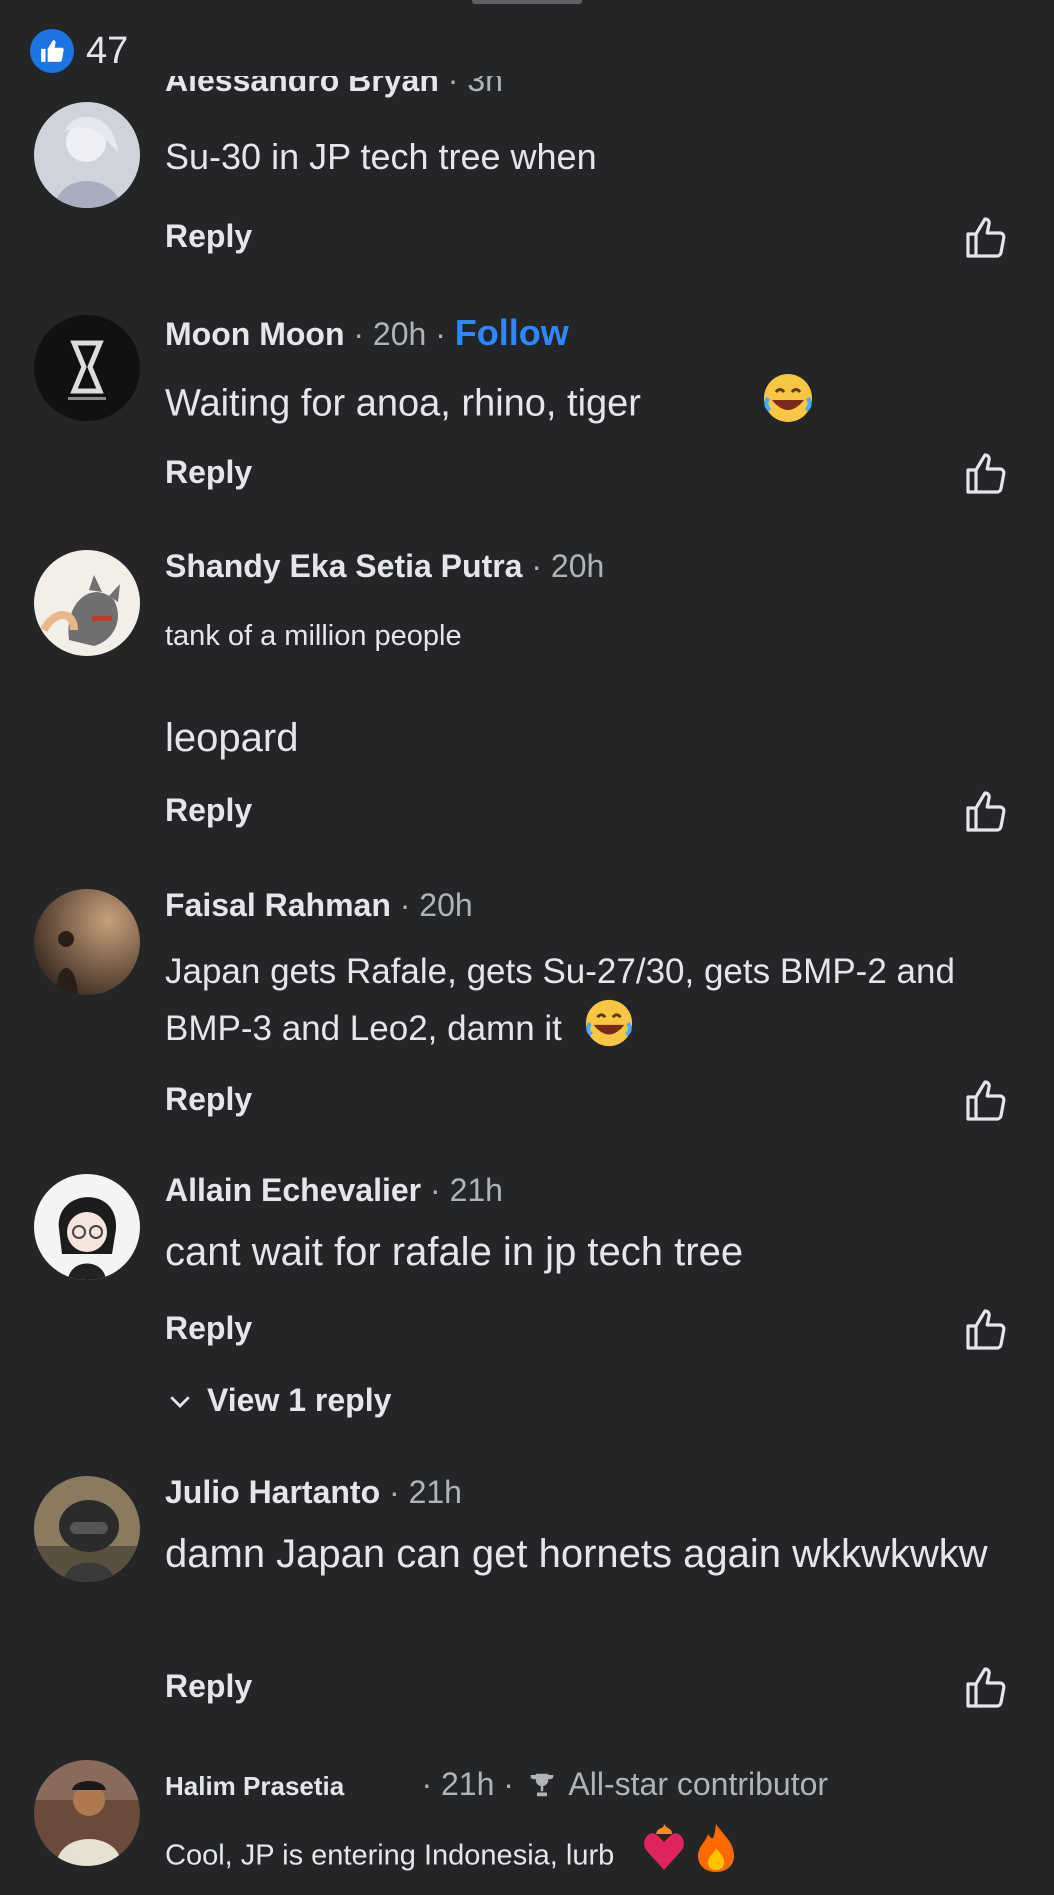 The height and width of the screenshot is (1895, 1054). What do you see at coordinates (343, 566) in the screenshot?
I see `comment-author: Shandy Eka Setia Putra` at bounding box center [343, 566].